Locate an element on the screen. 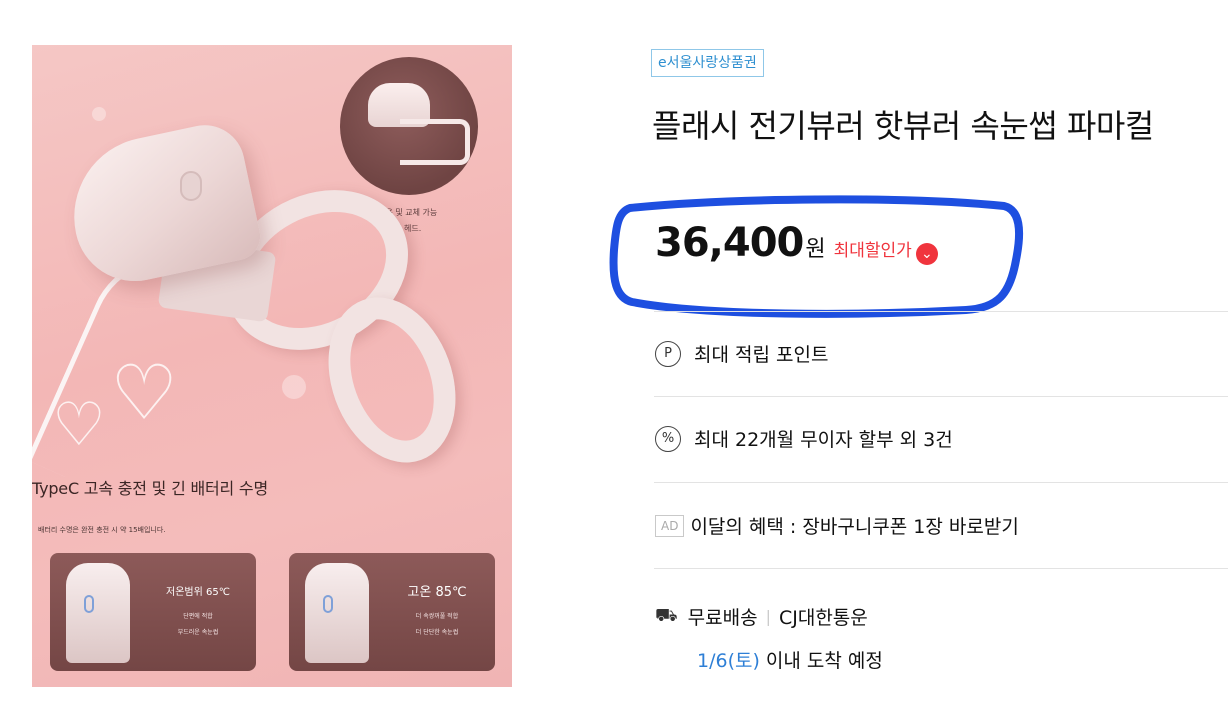 The height and width of the screenshot is (703, 1228). card-line: 부드러운 속눈썹 is located at coordinates (198, 632).